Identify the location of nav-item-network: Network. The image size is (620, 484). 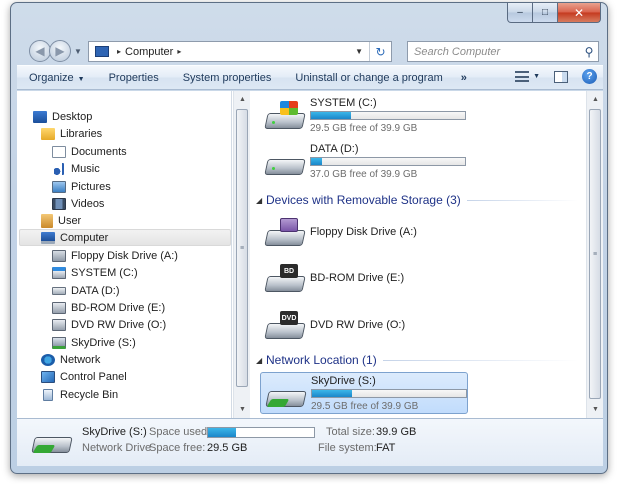
(70, 359).